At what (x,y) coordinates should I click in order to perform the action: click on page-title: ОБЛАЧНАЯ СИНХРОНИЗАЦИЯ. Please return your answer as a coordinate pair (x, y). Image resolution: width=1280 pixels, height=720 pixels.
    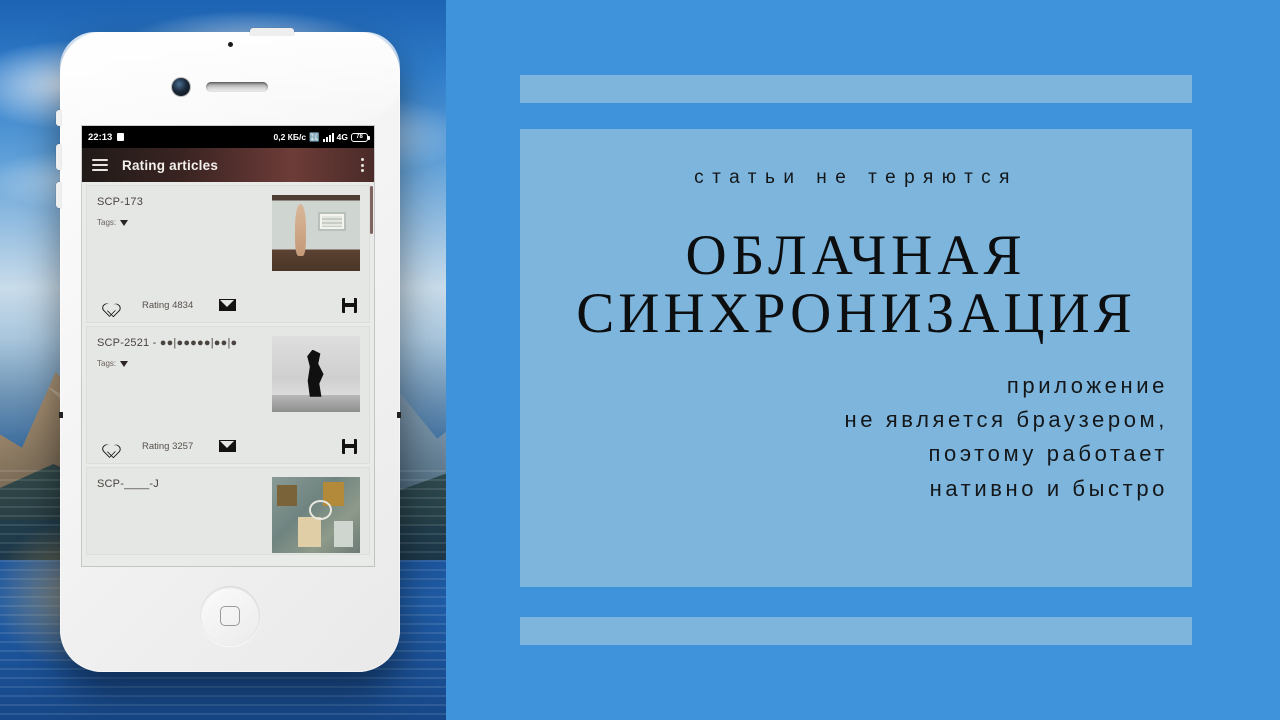
    Looking at the image, I should click on (856, 285).